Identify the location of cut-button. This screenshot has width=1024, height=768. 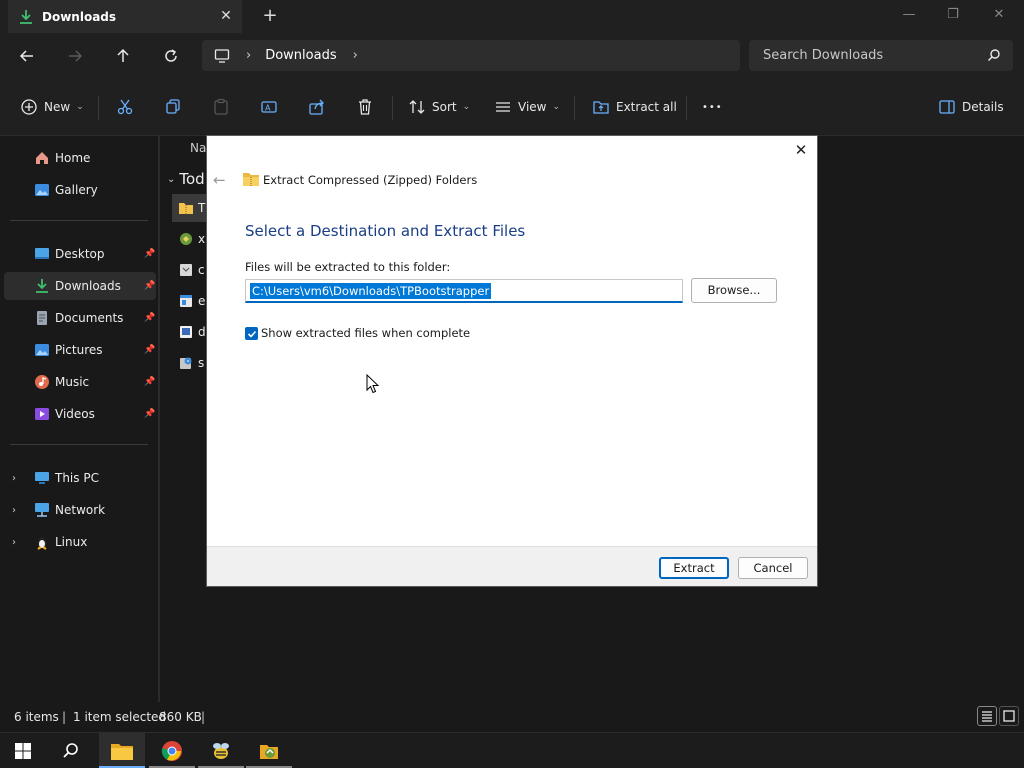
(125, 107).